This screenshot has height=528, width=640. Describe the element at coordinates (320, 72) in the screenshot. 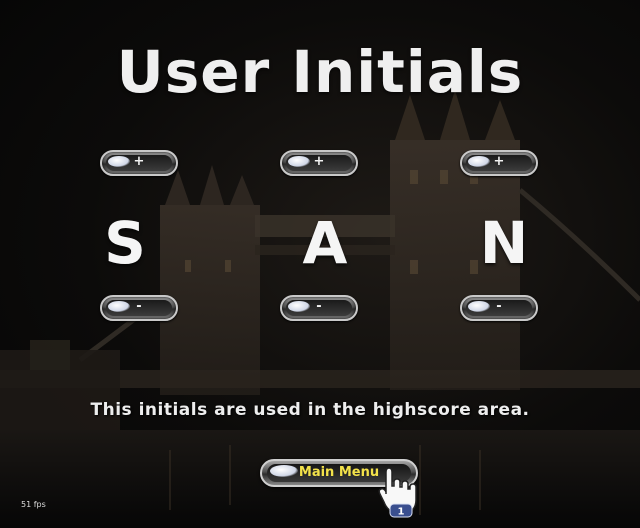

I see `page-title: User Initials` at that location.